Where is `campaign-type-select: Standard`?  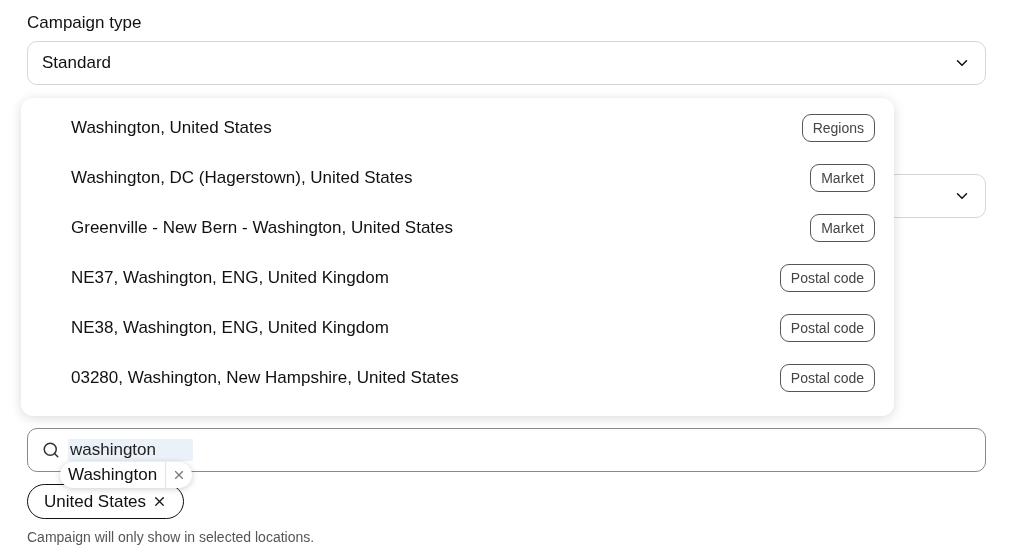 campaign-type-select: Standard is located at coordinates (506, 63).